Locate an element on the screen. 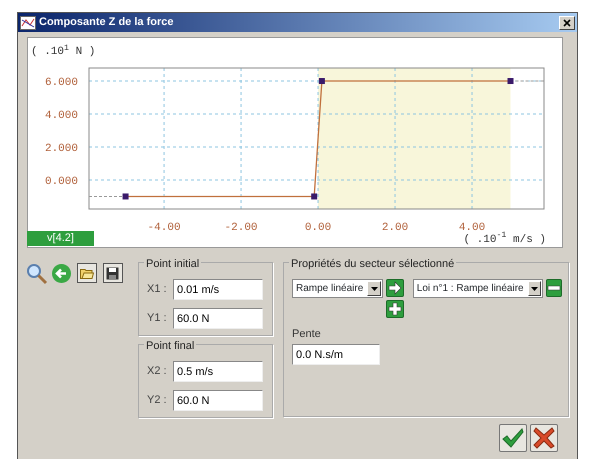  check-icon is located at coordinates (513, 438).